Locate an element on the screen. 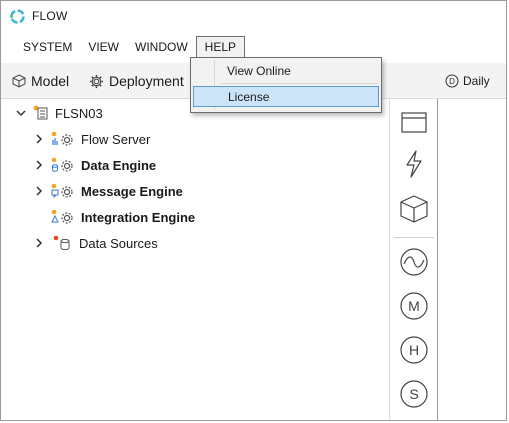  menu-window: WINDOW is located at coordinates (161, 47).